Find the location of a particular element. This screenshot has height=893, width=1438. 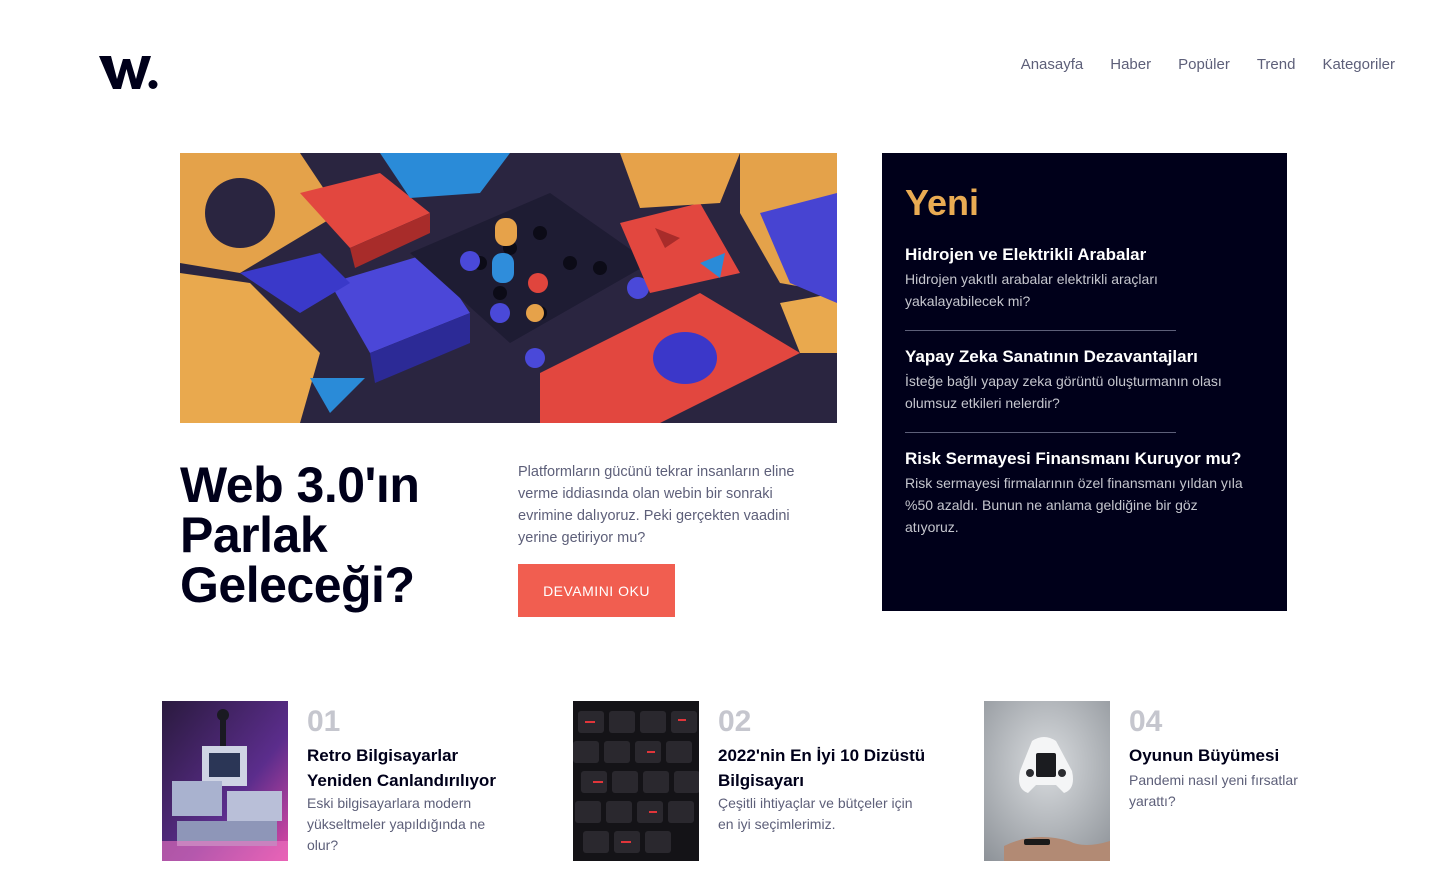

site-logo is located at coordinates (129, 72).